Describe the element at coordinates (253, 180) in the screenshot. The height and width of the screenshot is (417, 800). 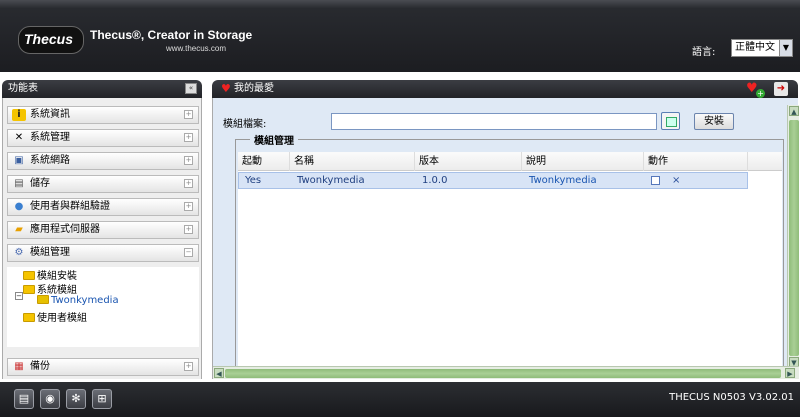
I see `cell-enabled: Yes` at that location.